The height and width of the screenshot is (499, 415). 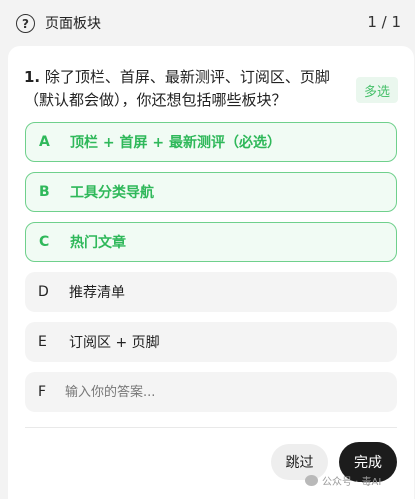 What do you see at coordinates (352, 482) in the screenshot?
I see `watermark-text: 公众号 · 毒AI` at bounding box center [352, 482].